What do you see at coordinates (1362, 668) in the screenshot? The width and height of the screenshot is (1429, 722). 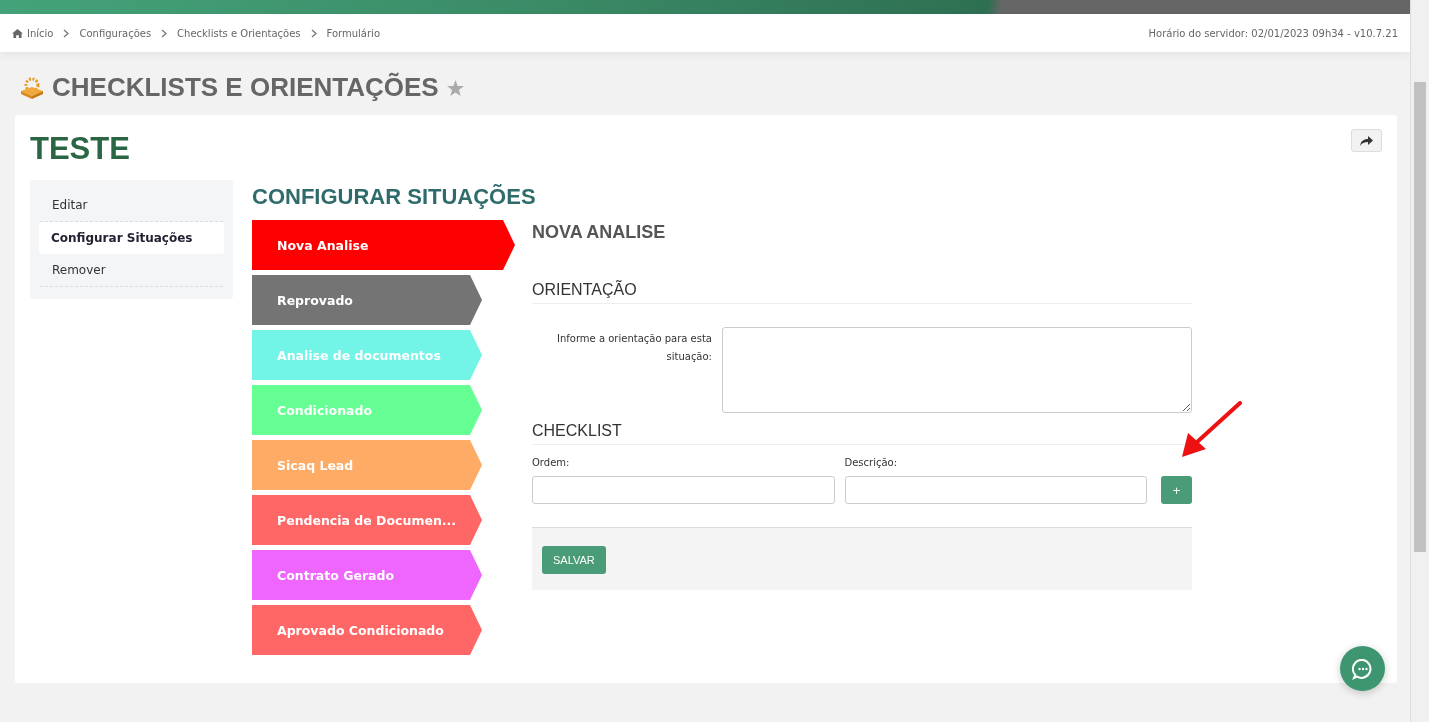 I see `chat-bubble-icon` at bounding box center [1362, 668].